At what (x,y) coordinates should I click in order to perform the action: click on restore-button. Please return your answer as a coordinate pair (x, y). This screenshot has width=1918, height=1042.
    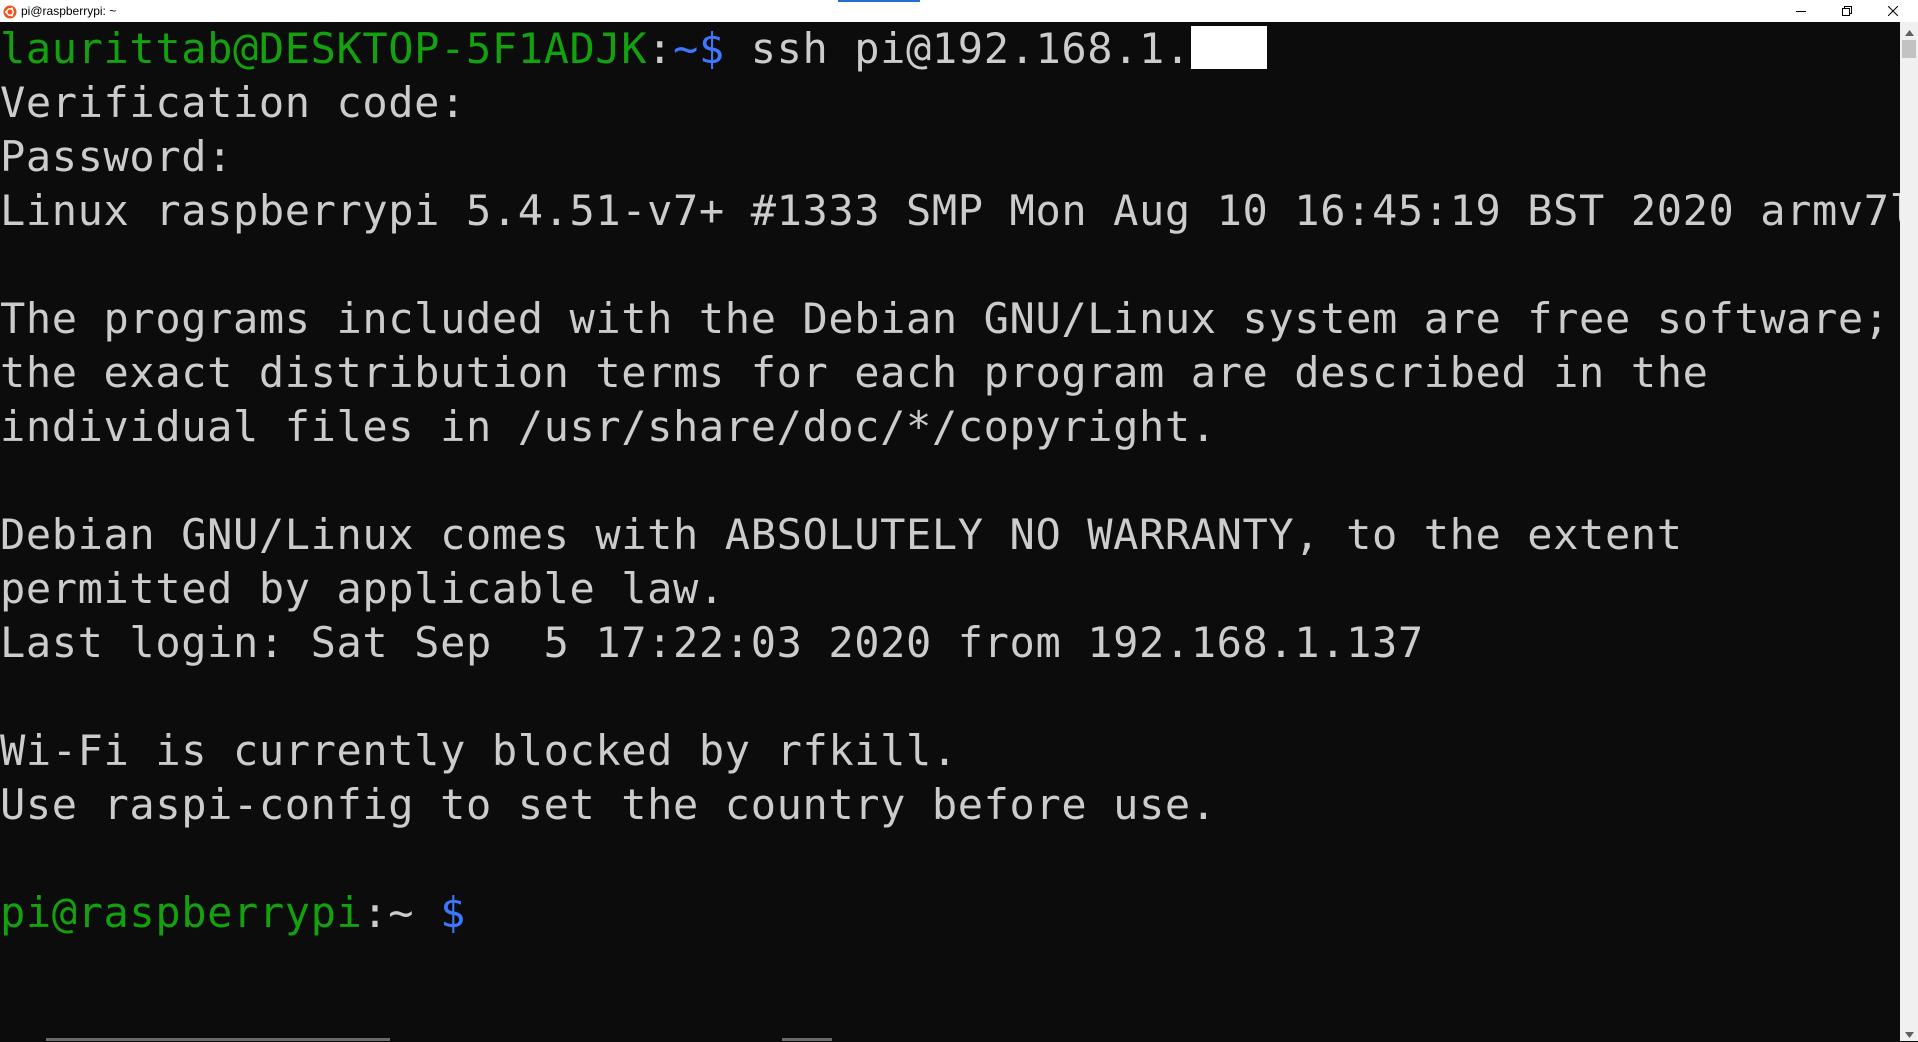
    Looking at the image, I should click on (1847, 11).